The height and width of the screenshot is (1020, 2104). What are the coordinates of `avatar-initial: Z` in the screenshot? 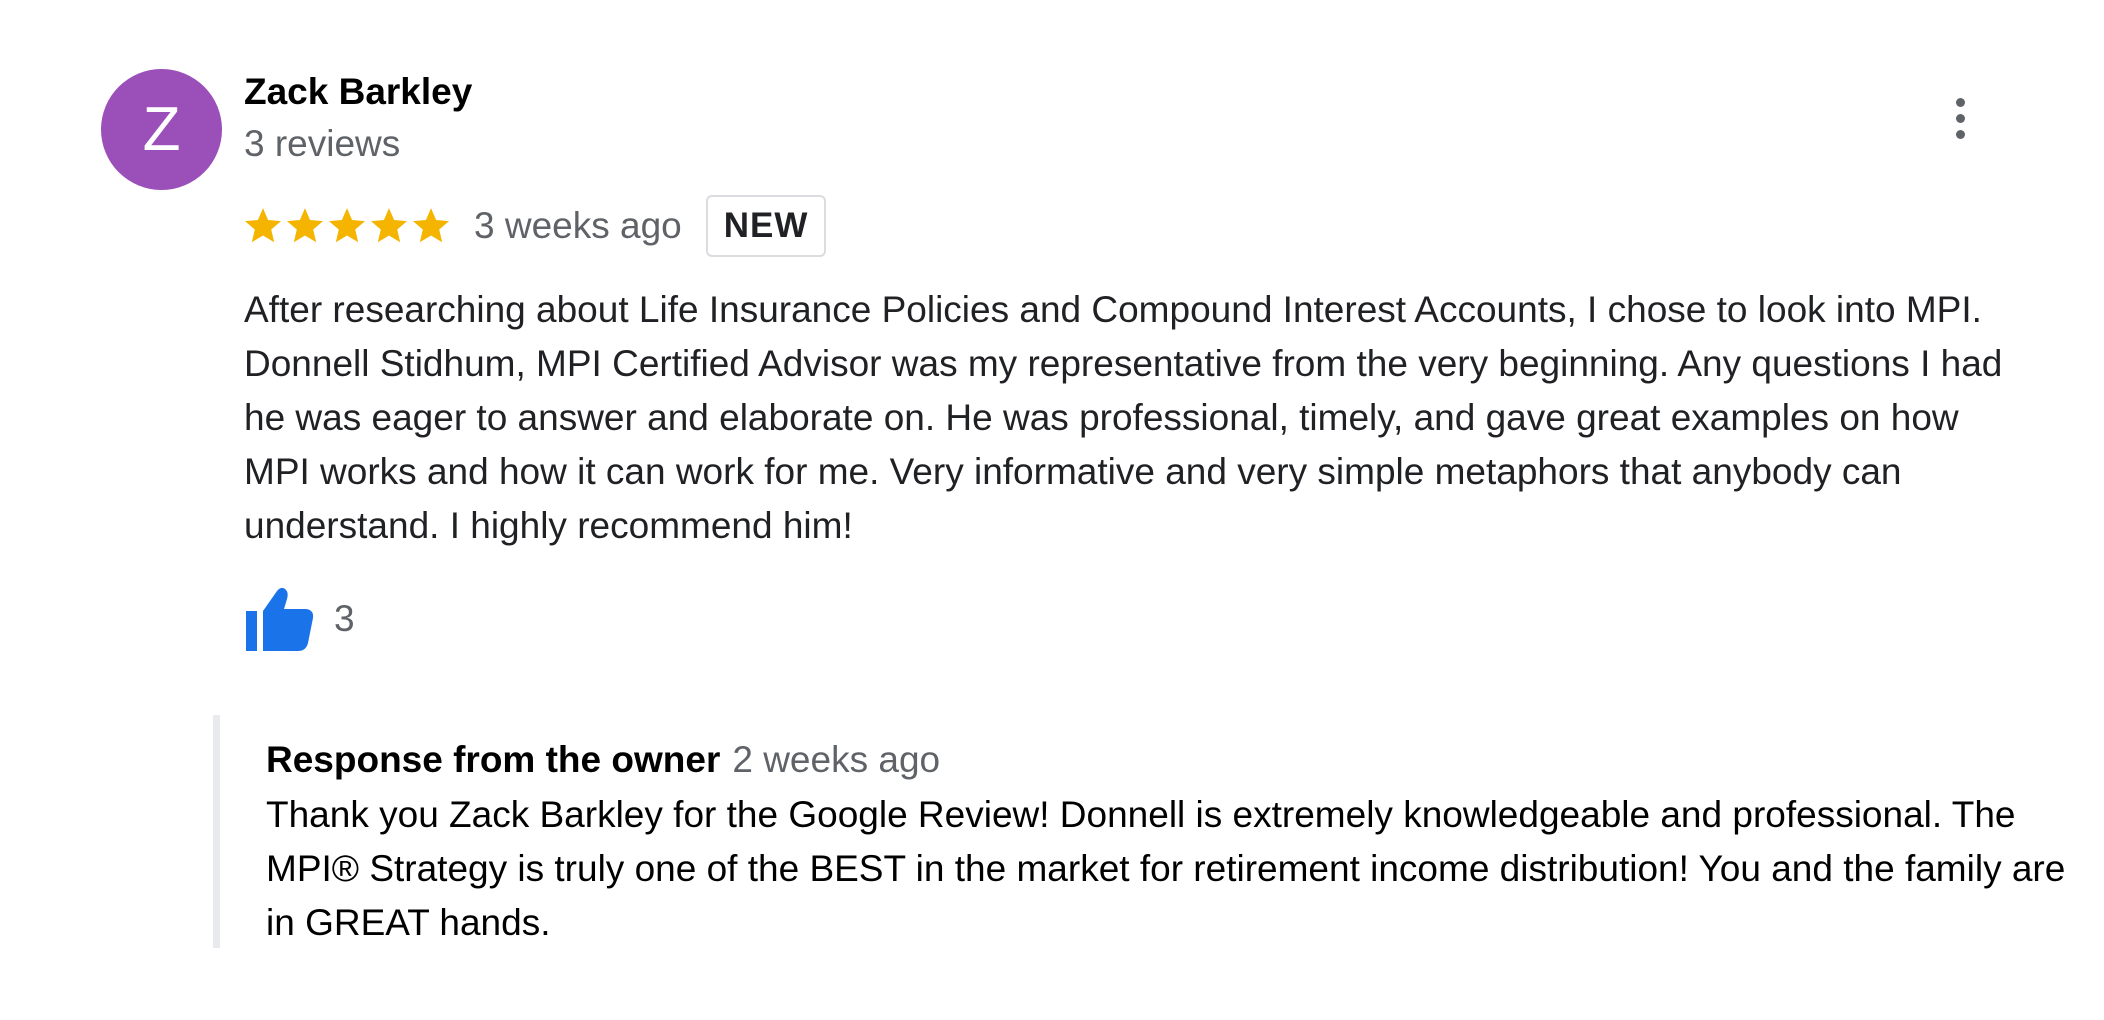 It's located at (161, 129).